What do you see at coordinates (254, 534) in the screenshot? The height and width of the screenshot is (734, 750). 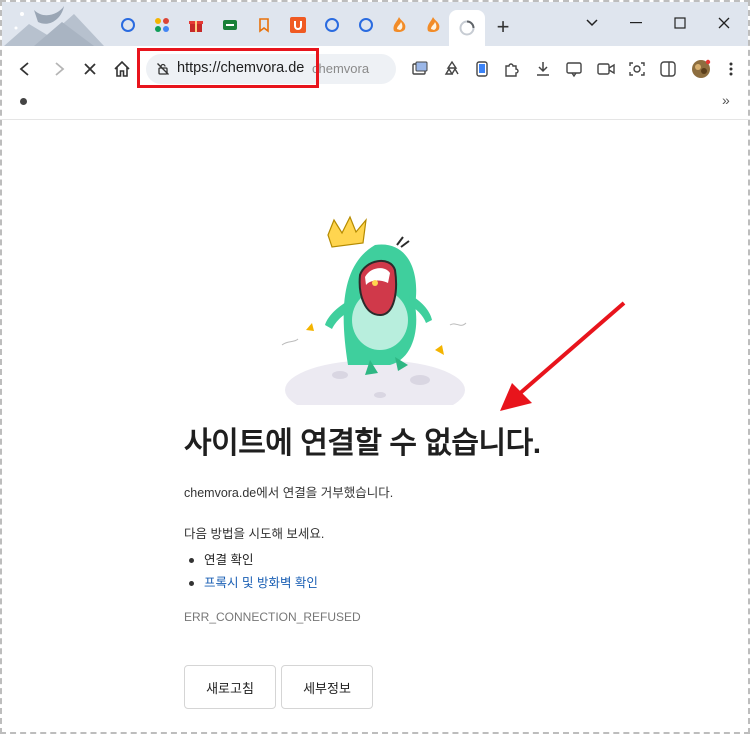 I see `error-try-heading: 다음 방법을 시도해 보세요.` at bounding box center [254, 534].